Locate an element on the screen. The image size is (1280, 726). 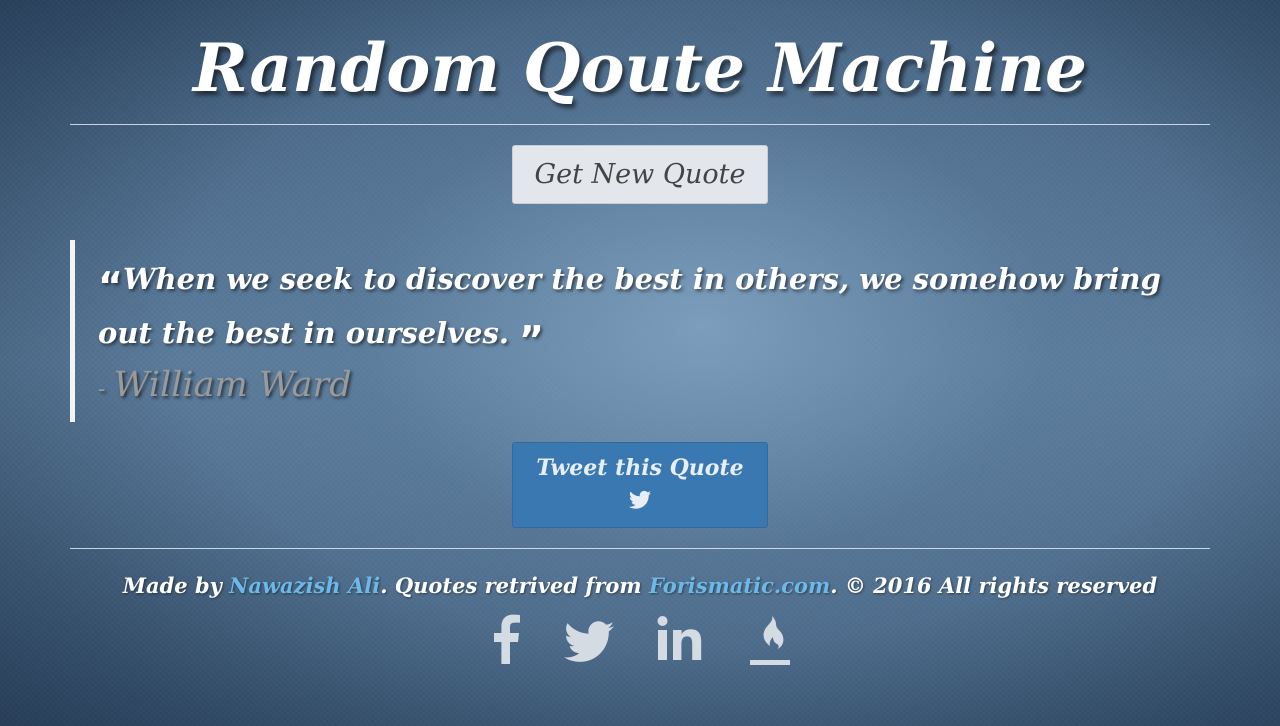
footer-middle-text: . Quotes retrived from is located at coordinates (514, 585).